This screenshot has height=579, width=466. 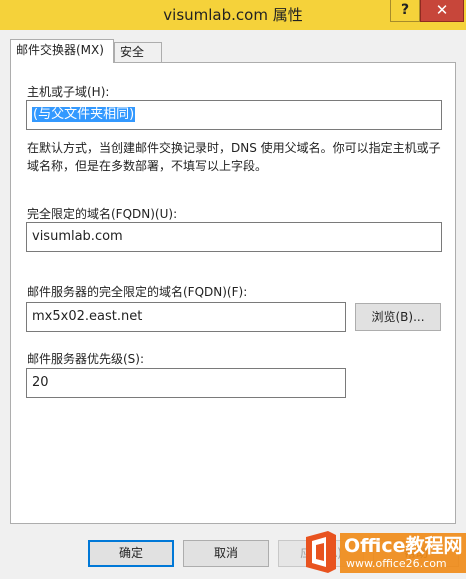 What do you see at coordinates (442, 11) in the screenshot?
I see `close-button: ✕` at bounding box center [442, 11].